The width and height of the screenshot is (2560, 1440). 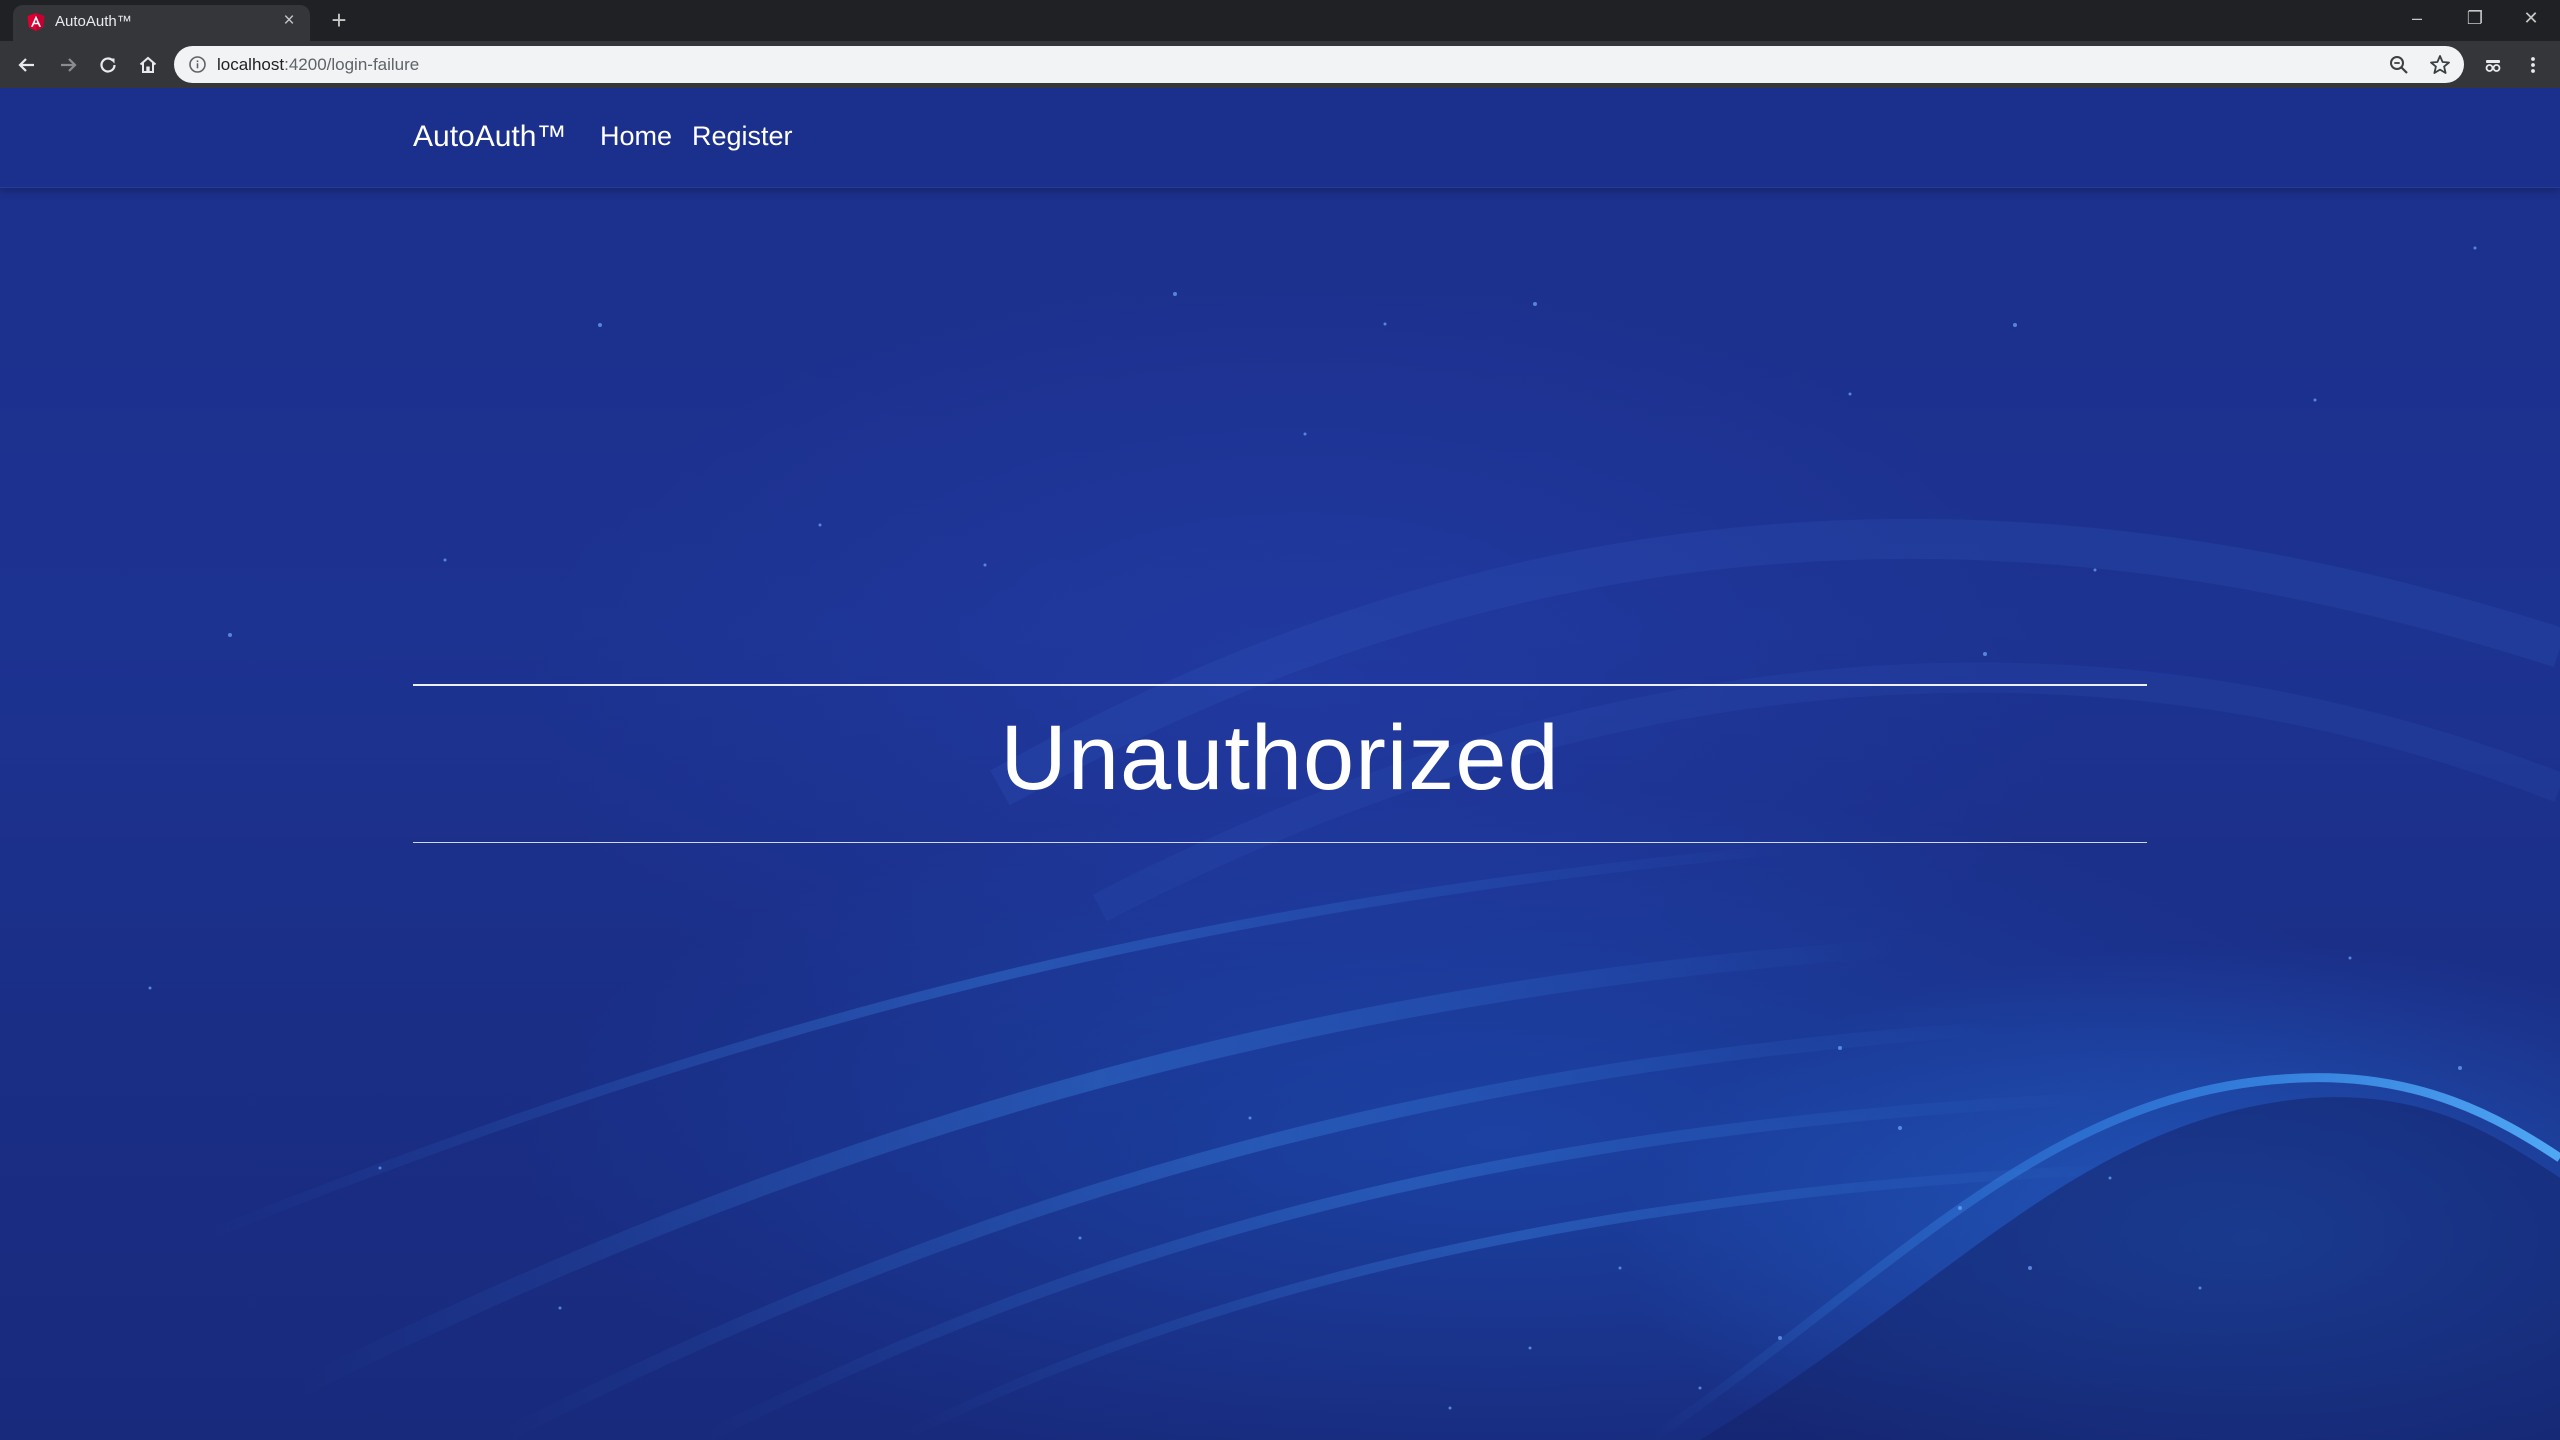 I want to click on browser-toolbar: localhost:4200/login-failure, so click(x=1280, y=64).